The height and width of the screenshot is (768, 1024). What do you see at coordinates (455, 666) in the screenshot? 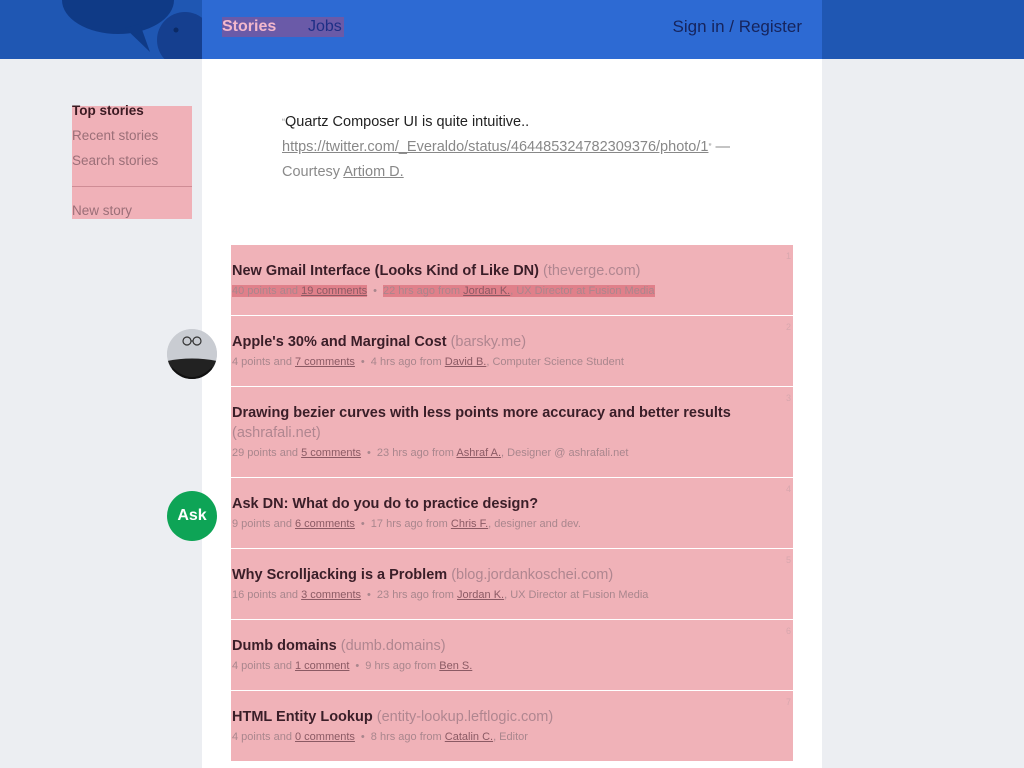
I see `story-author-link: Ben S.` at bounding box center [455, 666].